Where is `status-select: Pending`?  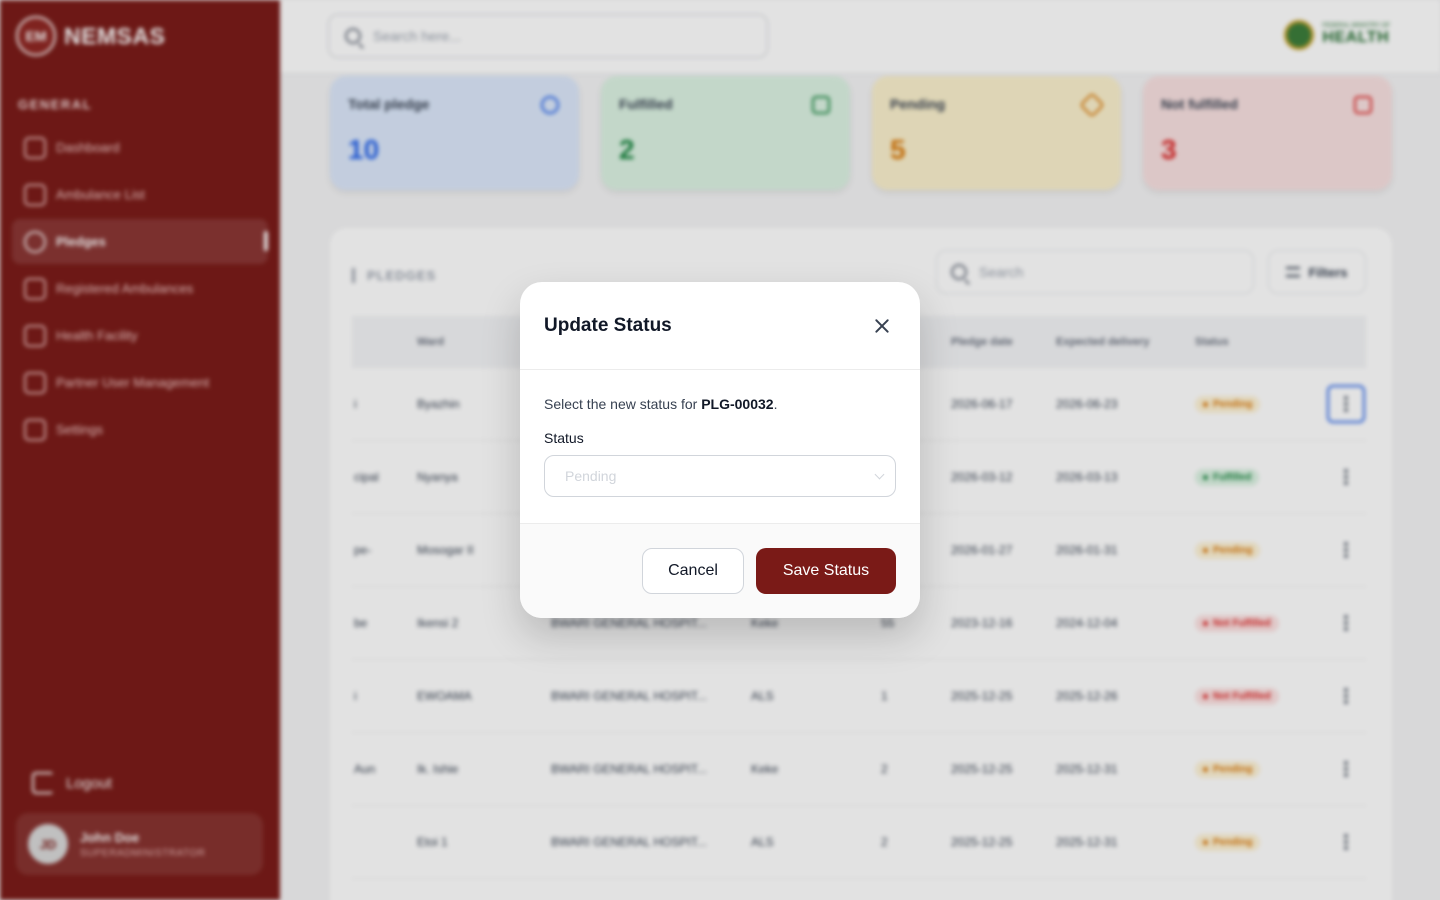 status-select: Pending is located at coordinates (720, 476).